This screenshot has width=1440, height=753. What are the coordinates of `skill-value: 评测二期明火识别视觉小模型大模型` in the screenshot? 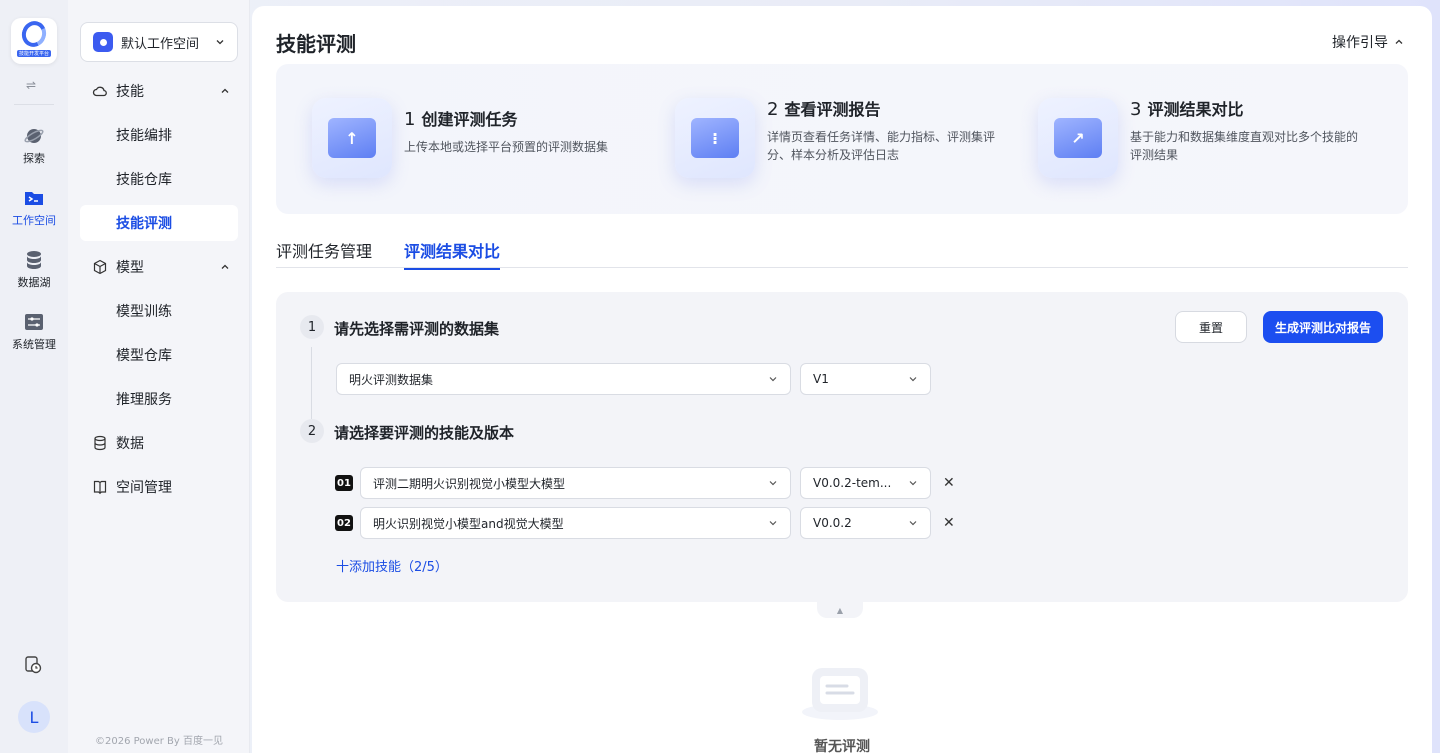 It's located at (469, 483).